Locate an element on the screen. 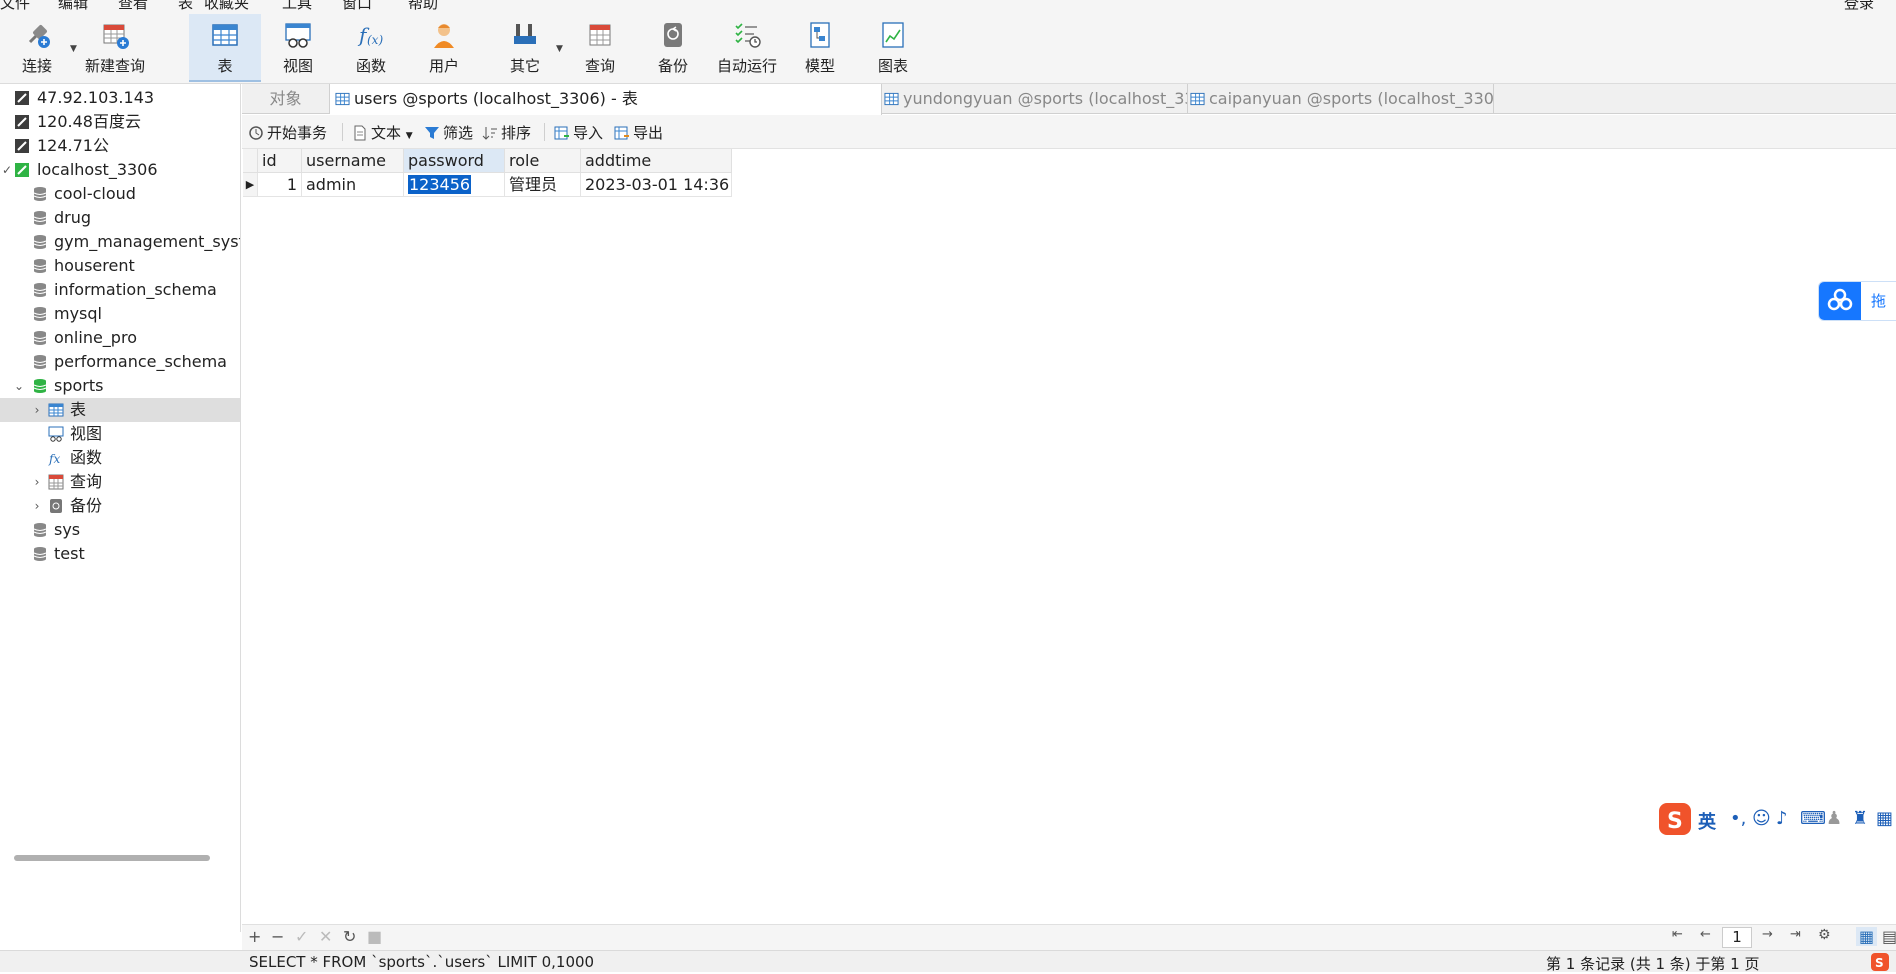 This screenshot has width=1896, height=974. export-button: 导出 is located at coordinates (638, 133).